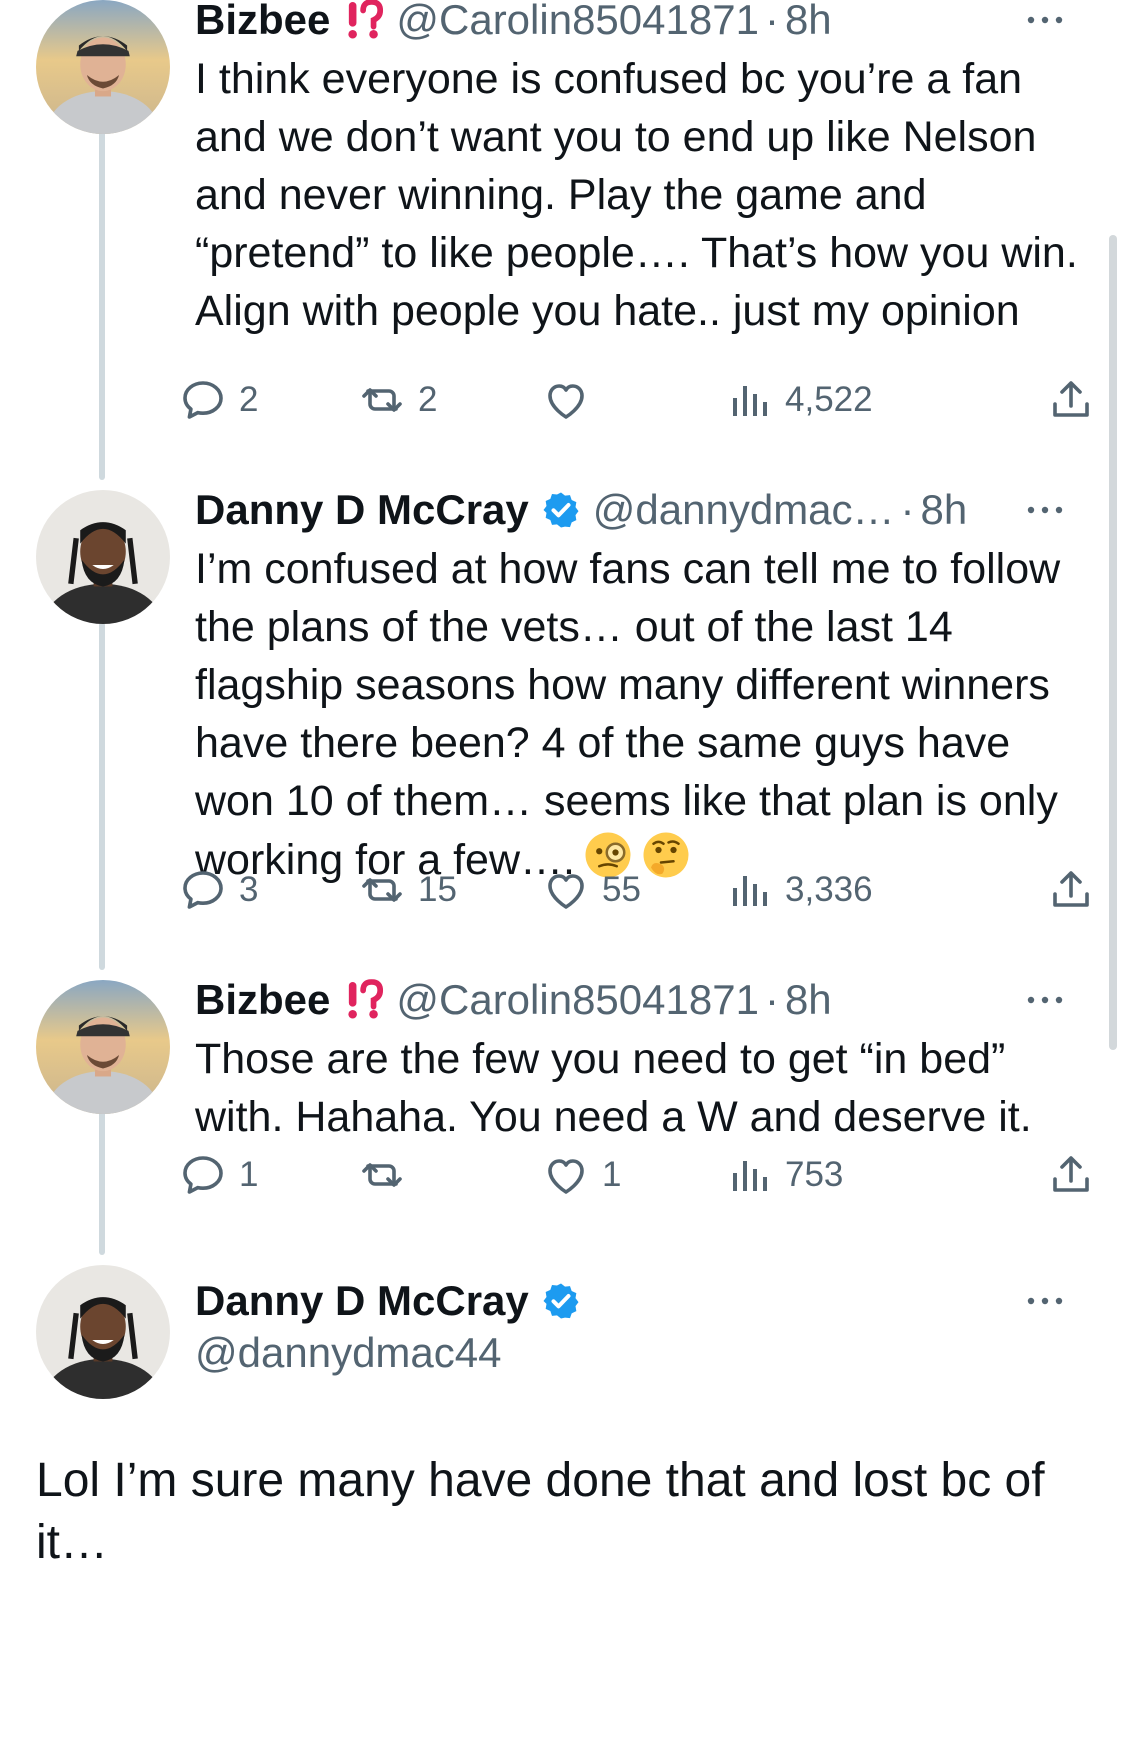 This screenshot has width=1125, height=1757. What do you see at coordinates (784, 1175) in the screenshot?
I see `views-button: 753` at bounding box center [784, 1175].